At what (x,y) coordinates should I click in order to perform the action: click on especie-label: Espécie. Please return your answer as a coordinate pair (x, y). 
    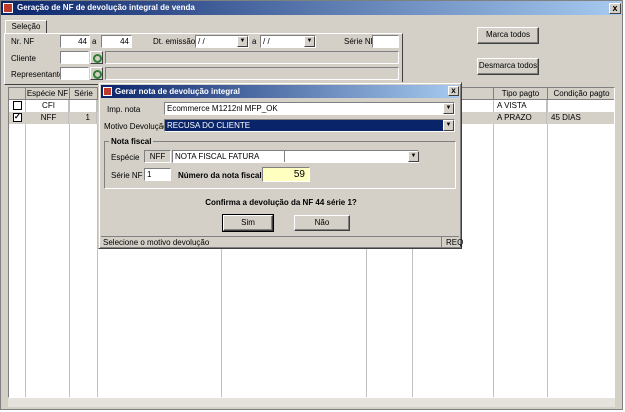
    Looking at the image, I should click on (125, 157).